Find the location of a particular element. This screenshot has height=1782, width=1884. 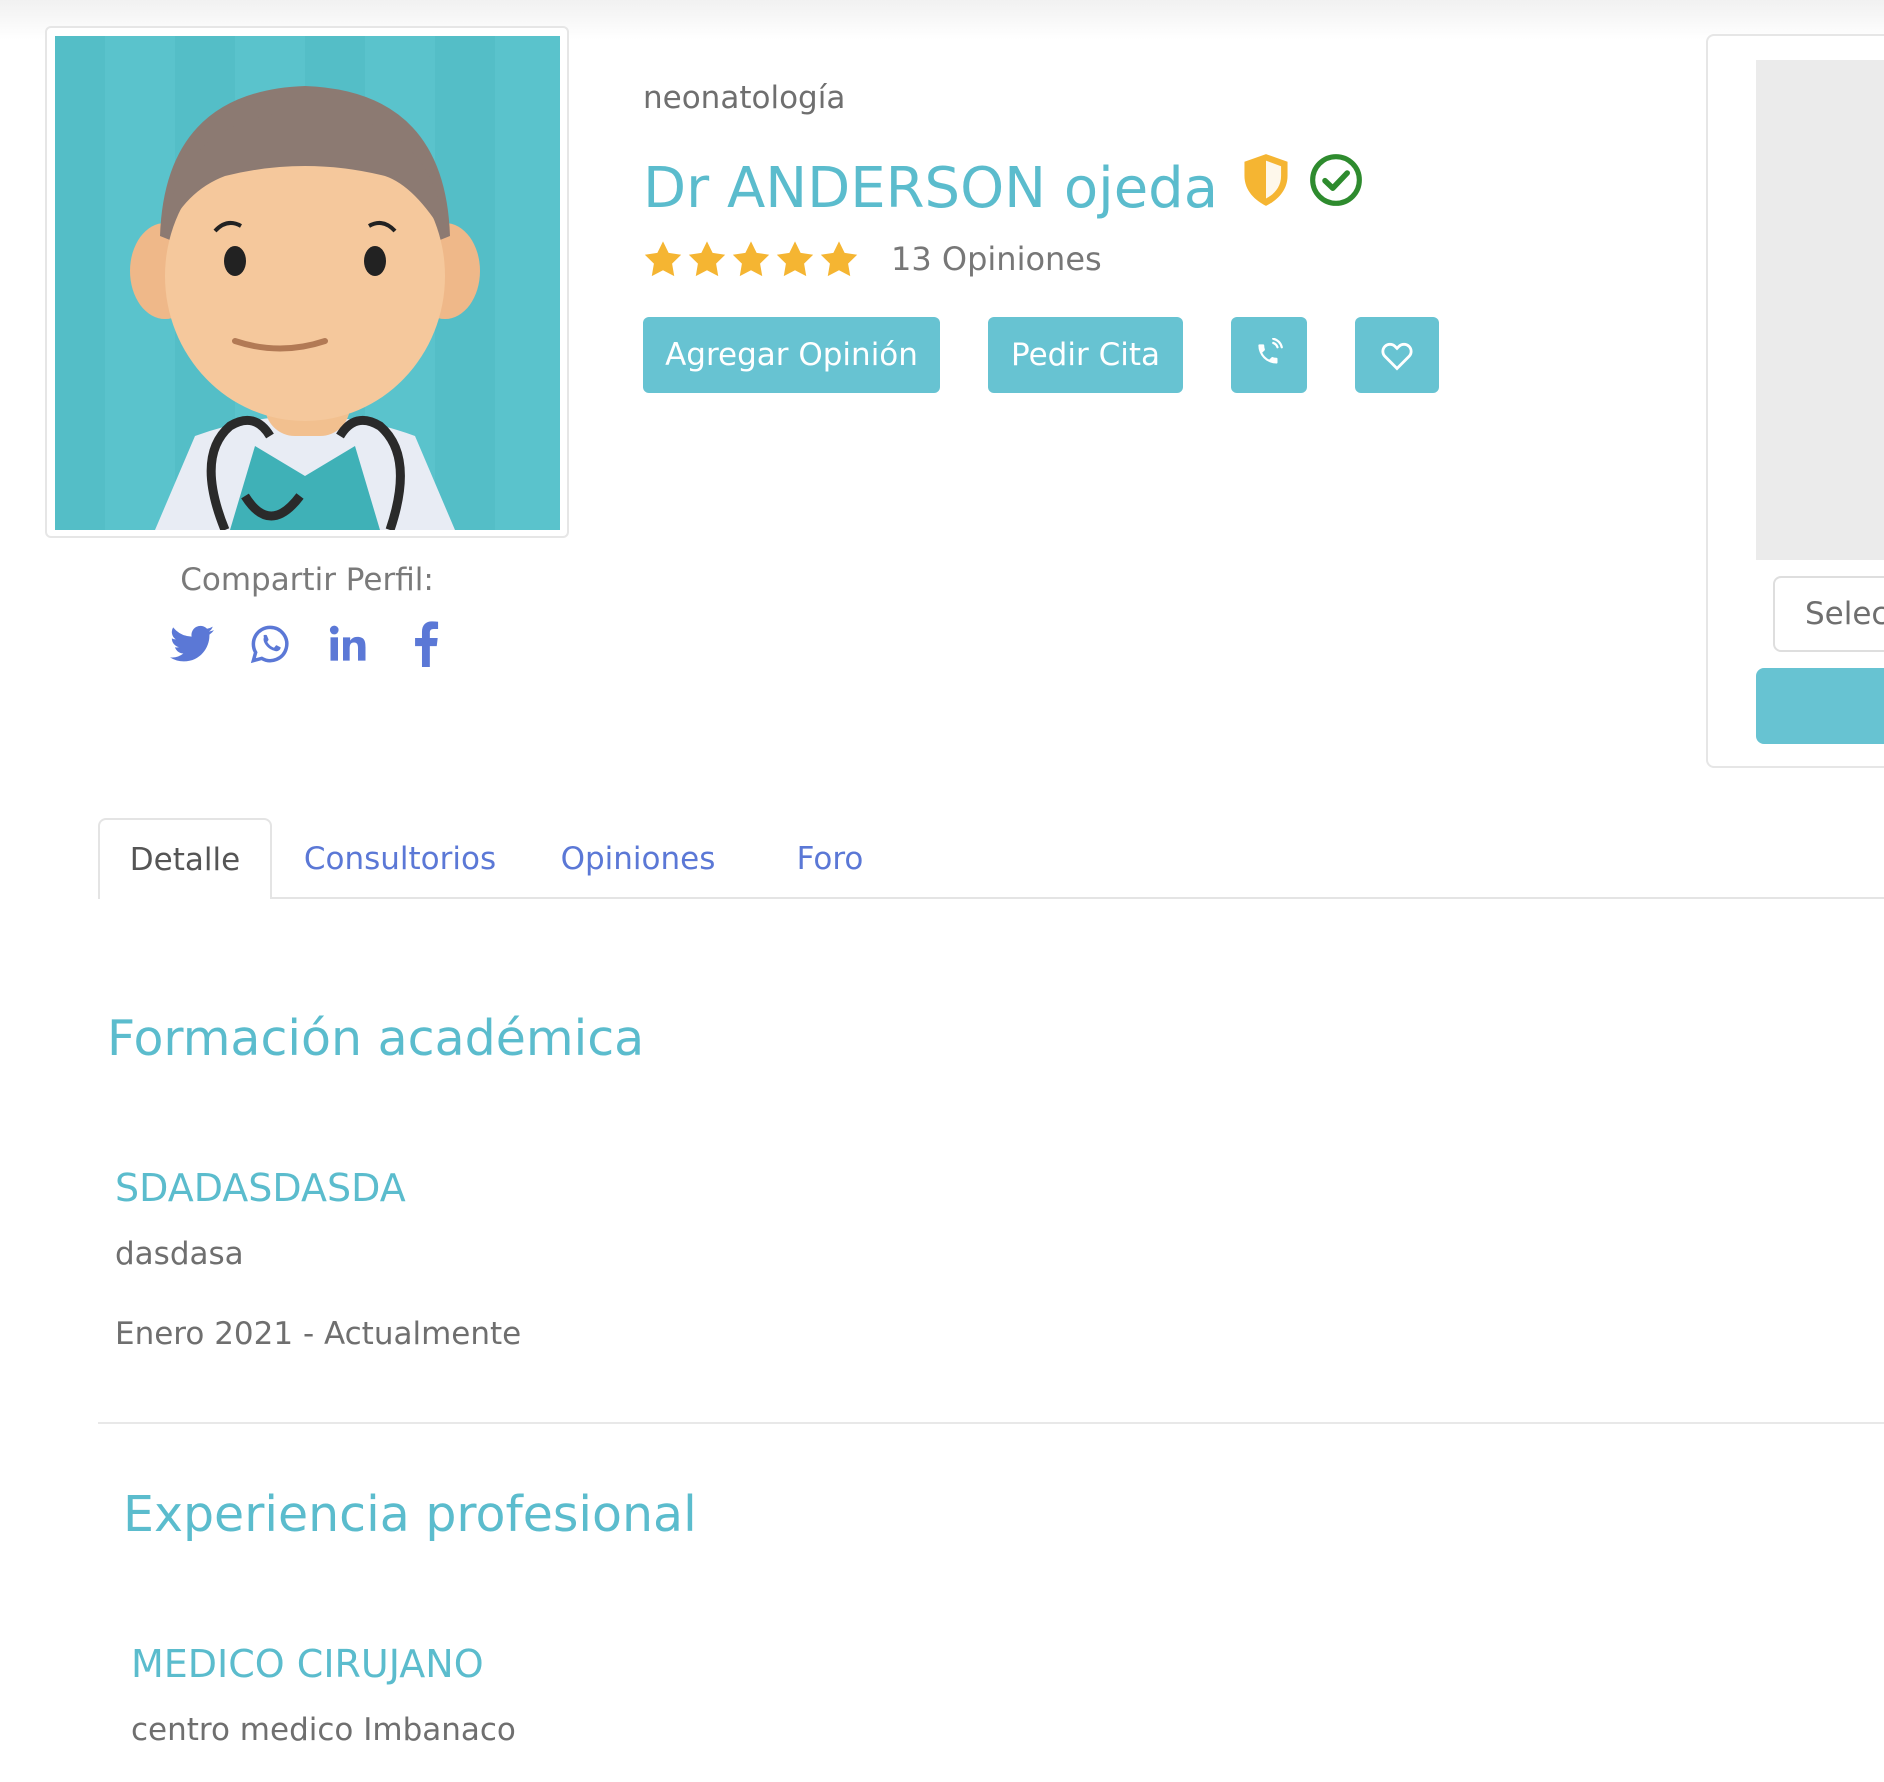

tab-consultorios: Consultorios is located at coordinates (400, 858).